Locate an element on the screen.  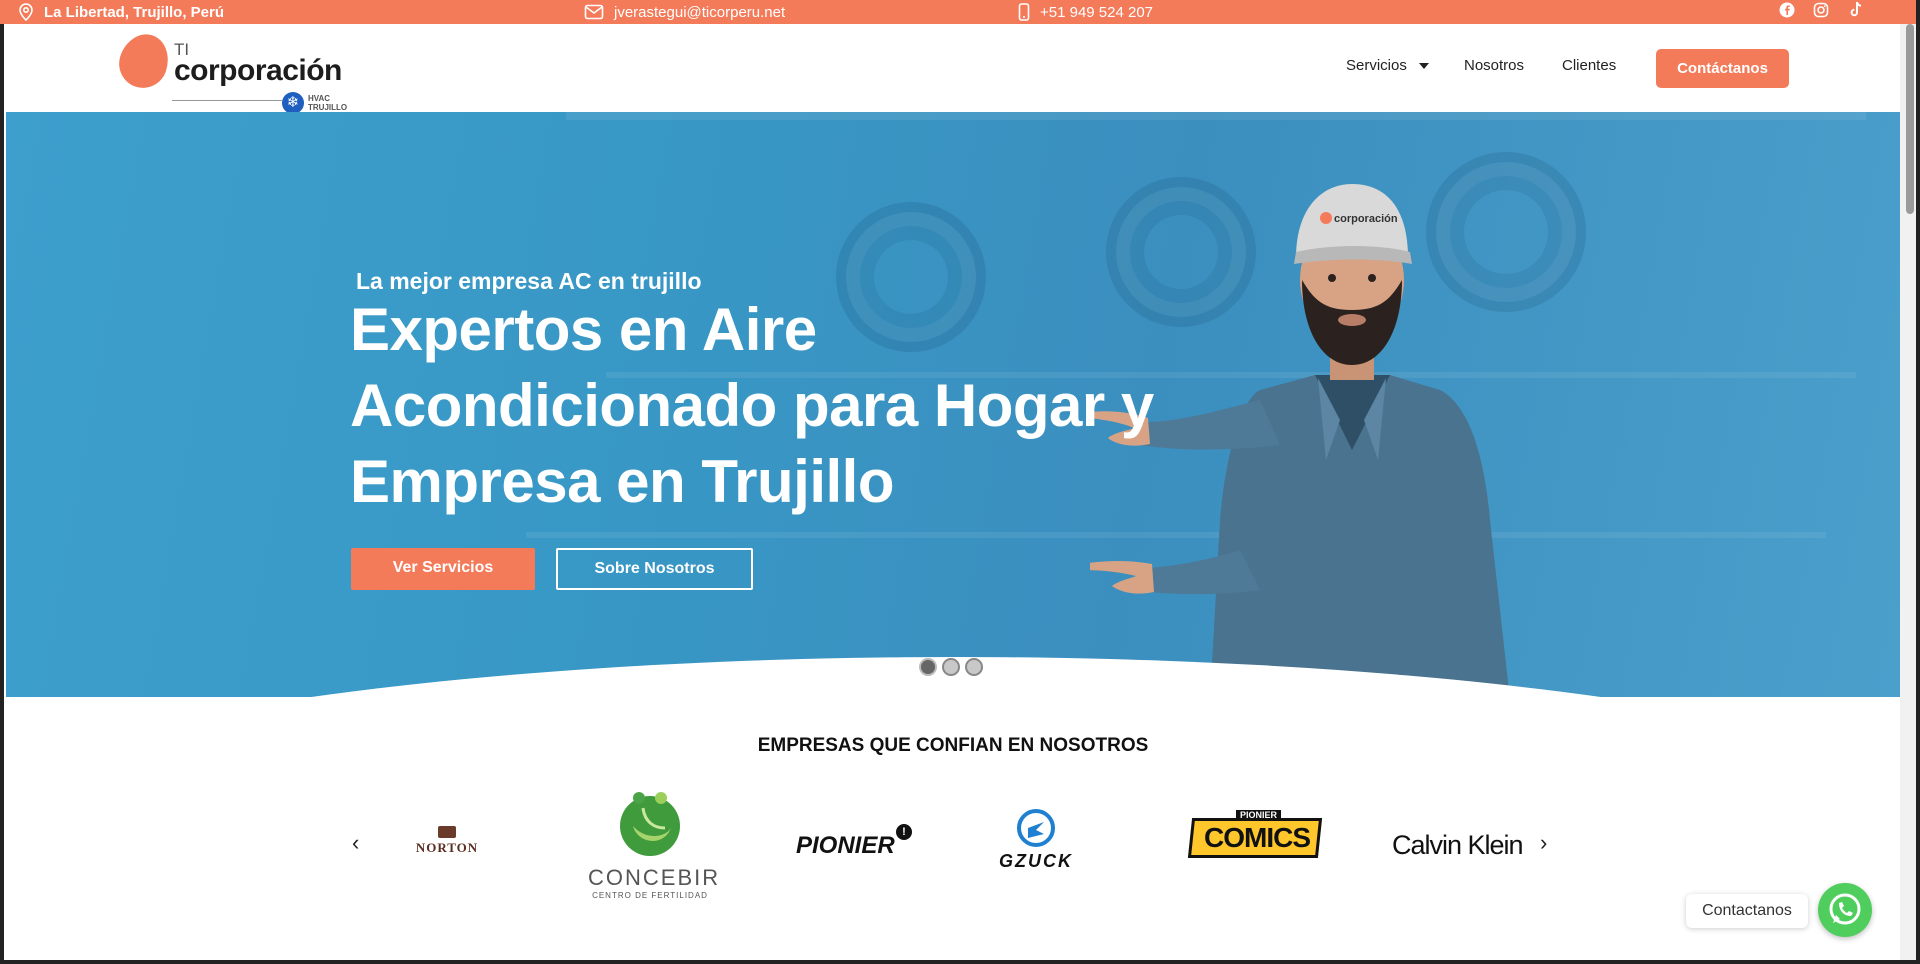
view-services-button: Ver Servicios is located at coordinates (443, 569).